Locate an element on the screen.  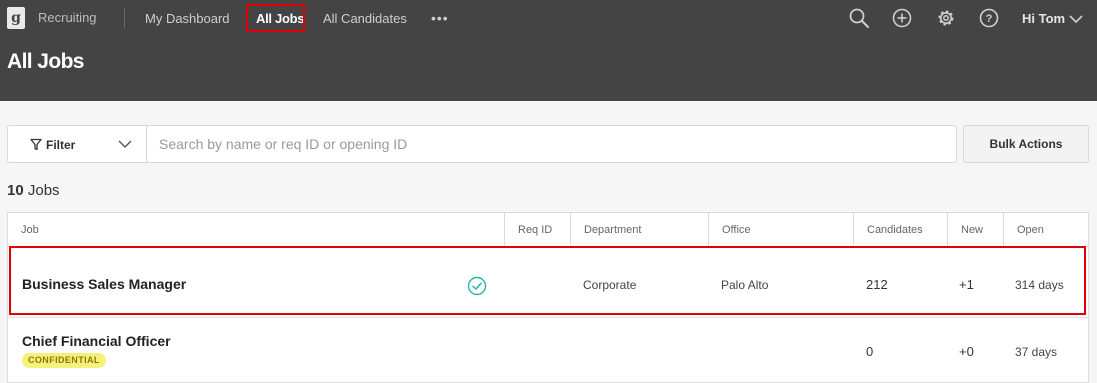
column-header-new: New is located at coordinates (975, 230).